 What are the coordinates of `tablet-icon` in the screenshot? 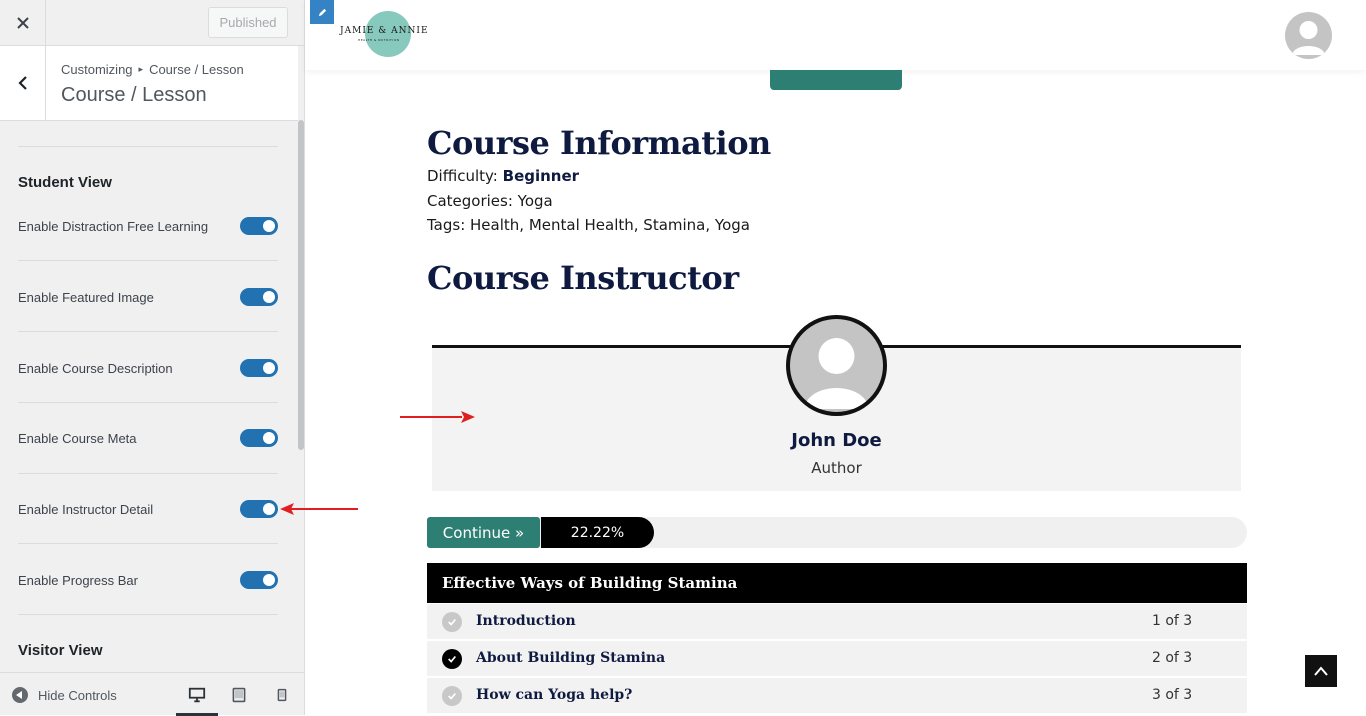 It's located at (239, 695).